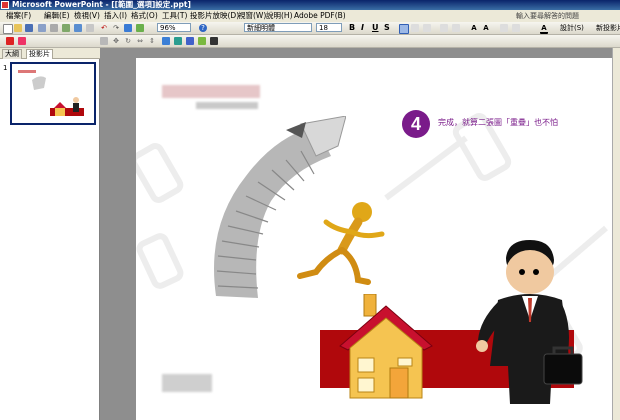 The height and width of the screenshot is (420, 620). Describe the element at coordinates (5, 5) in the screenshot. I see `powerpoint-app-icon` at that location.